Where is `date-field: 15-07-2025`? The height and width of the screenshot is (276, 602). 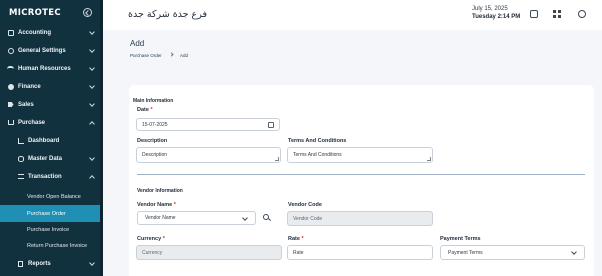 date-field: 15-07-2025 is located at coordinates (208, 124).